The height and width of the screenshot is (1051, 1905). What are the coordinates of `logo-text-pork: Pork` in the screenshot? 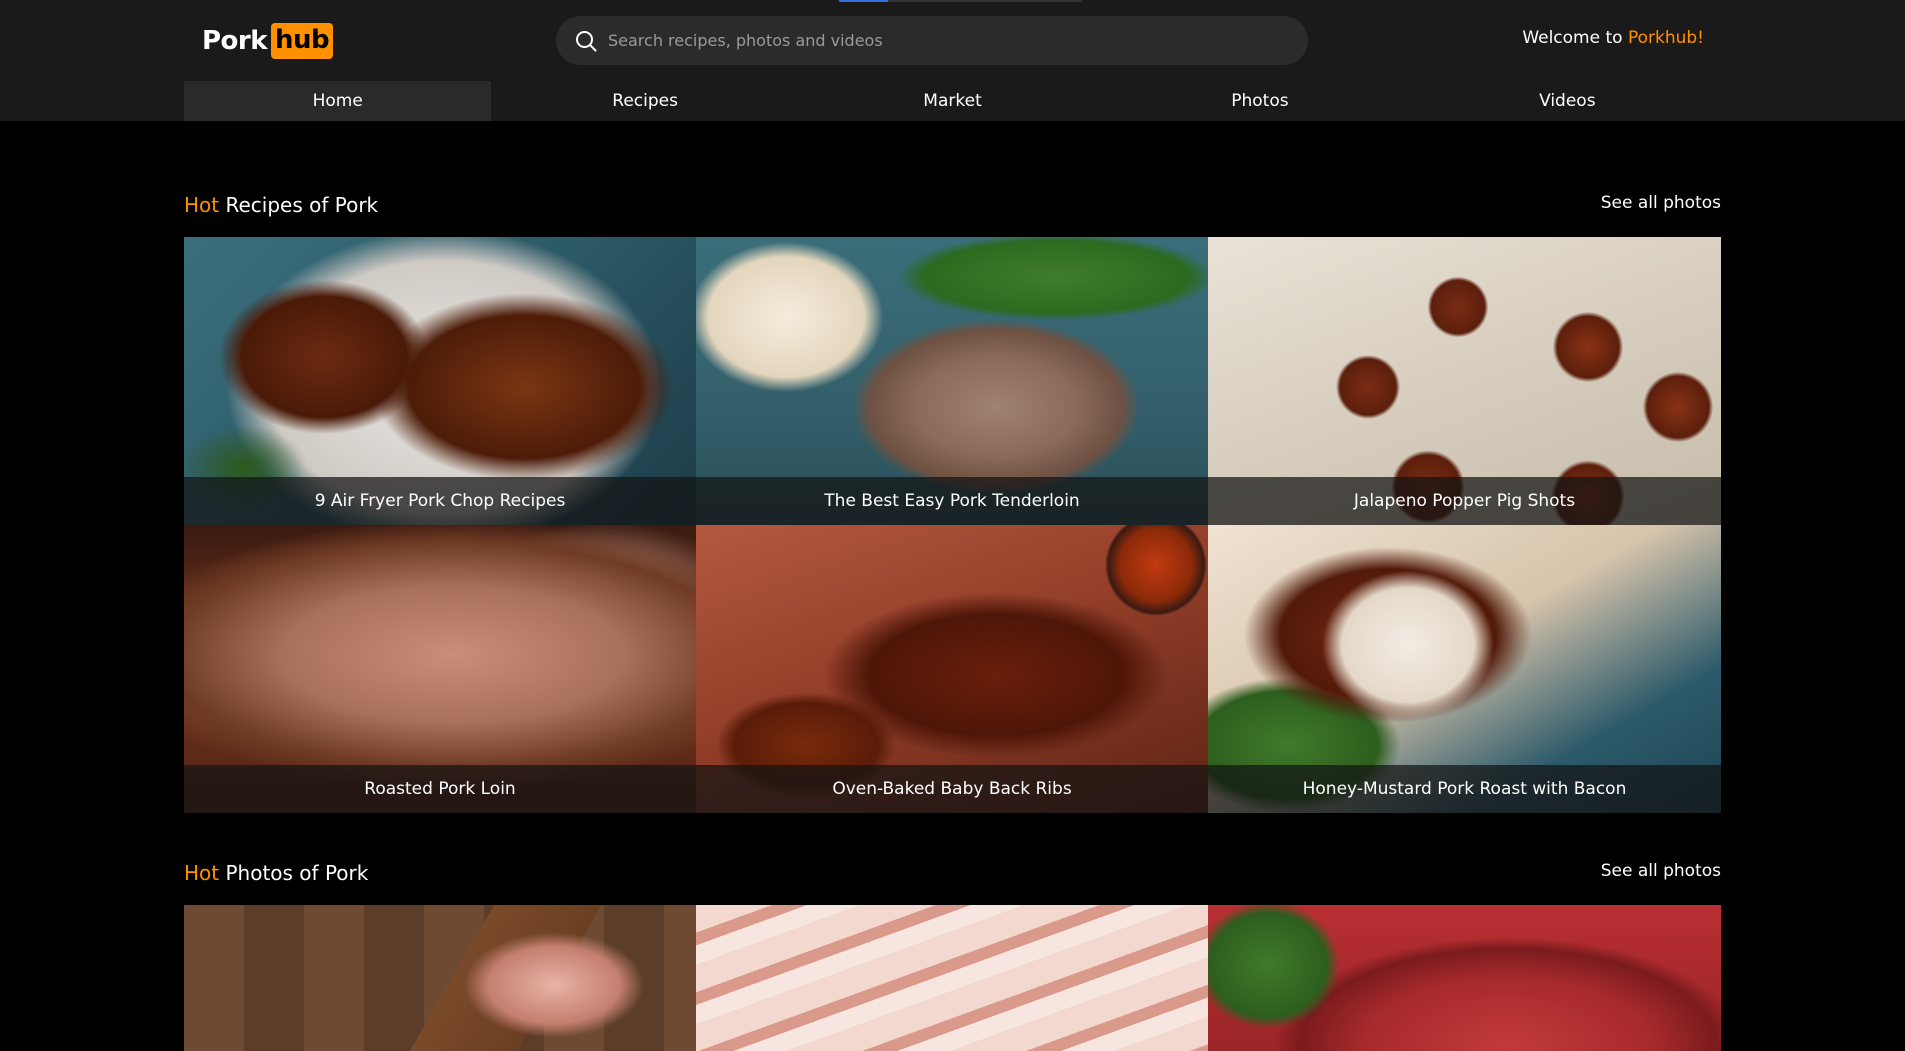 It's located at (235, 41).